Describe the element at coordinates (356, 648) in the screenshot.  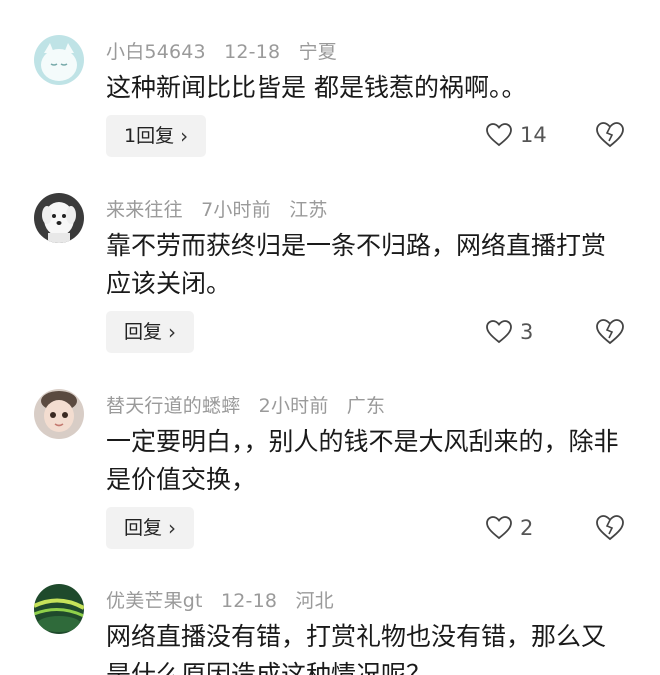
I see `comment-text: 网络直播没有错，打赏礼物也没有错，那么又是什么原因造成这种情况呢？` at that location.